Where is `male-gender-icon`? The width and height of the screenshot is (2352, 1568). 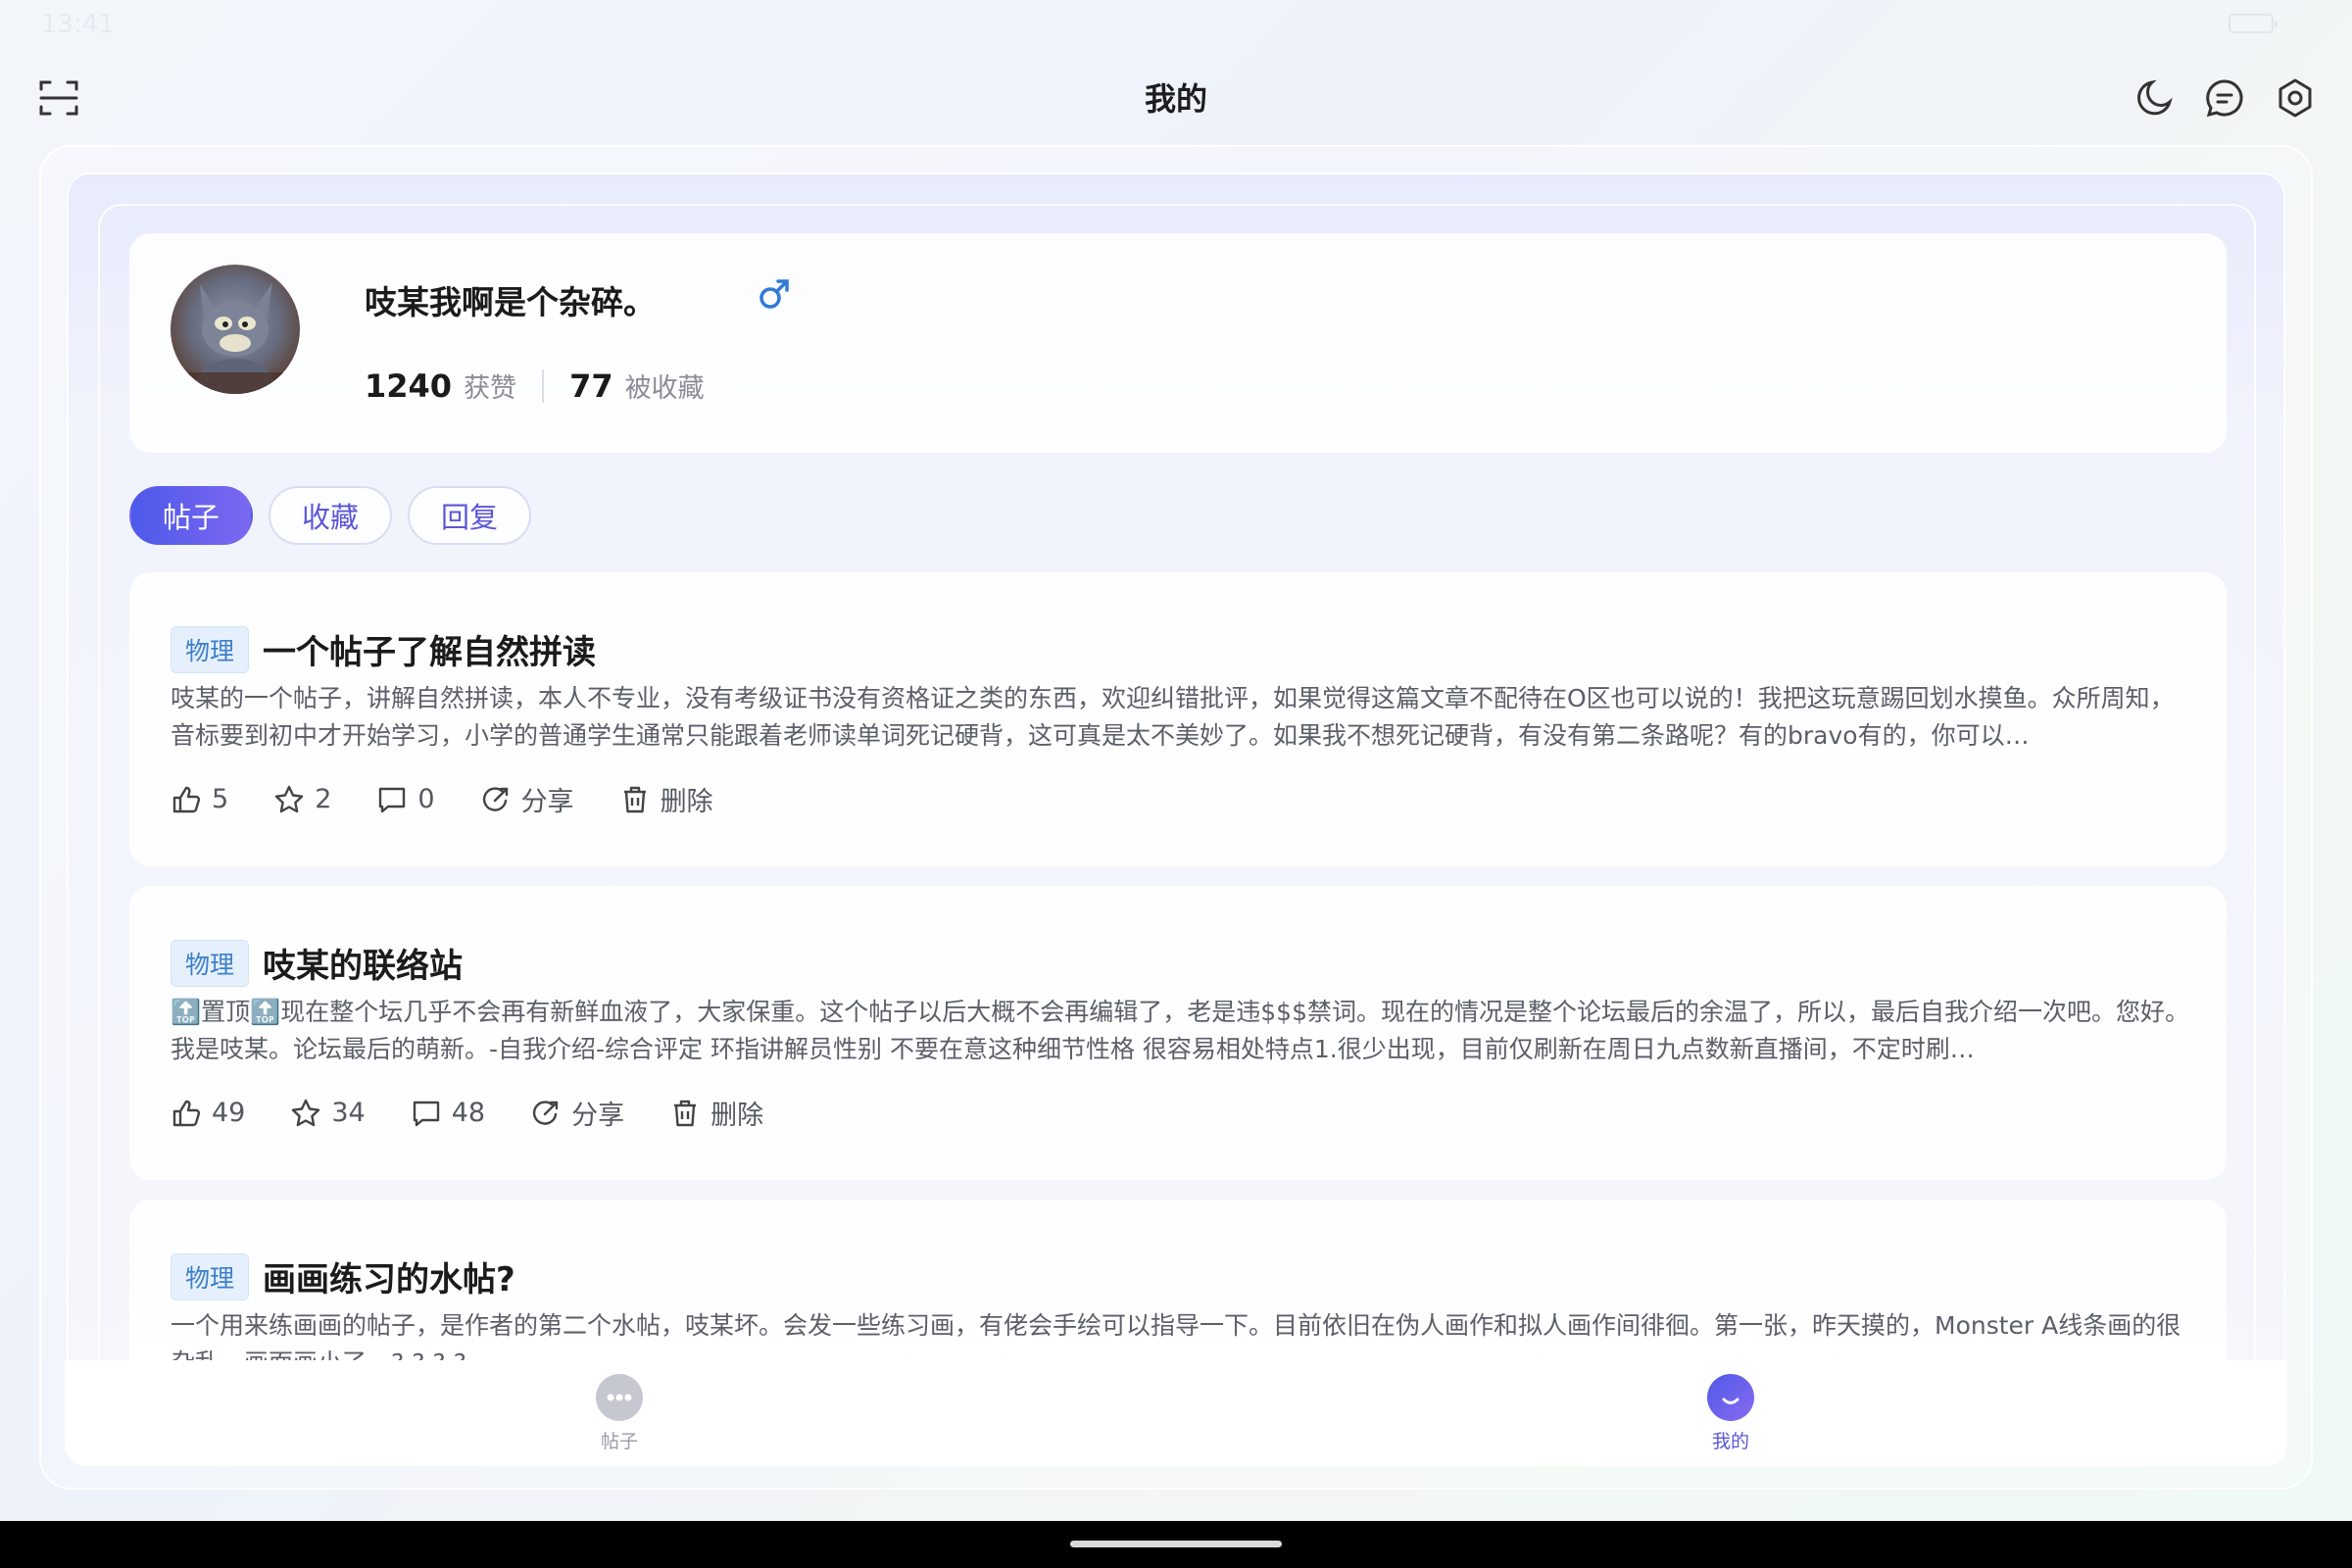 male-gender-icon is located at coordinates (774, 294).